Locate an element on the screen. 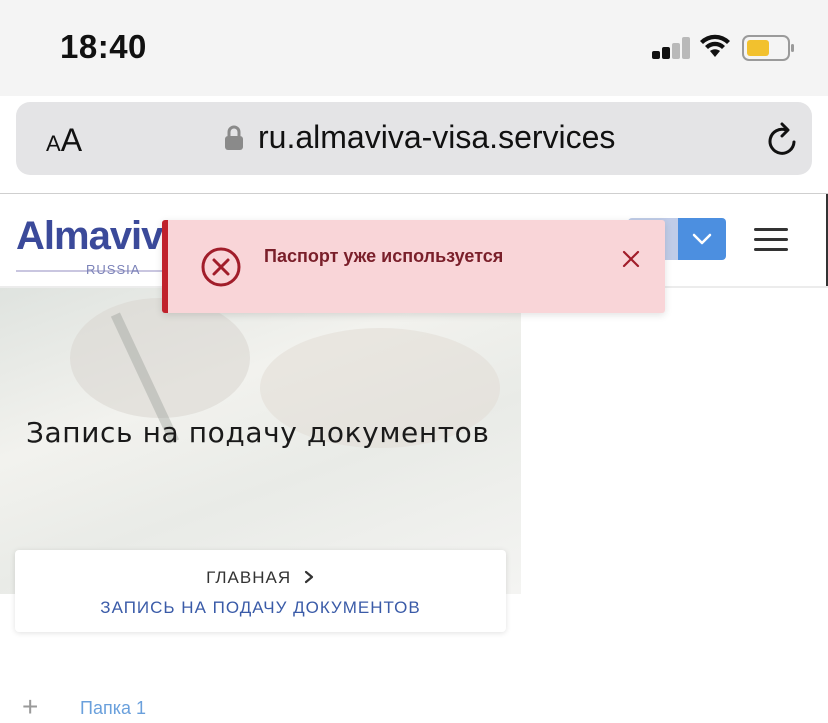  folder-label: Папка 1 is located at coordinates (113, 708).